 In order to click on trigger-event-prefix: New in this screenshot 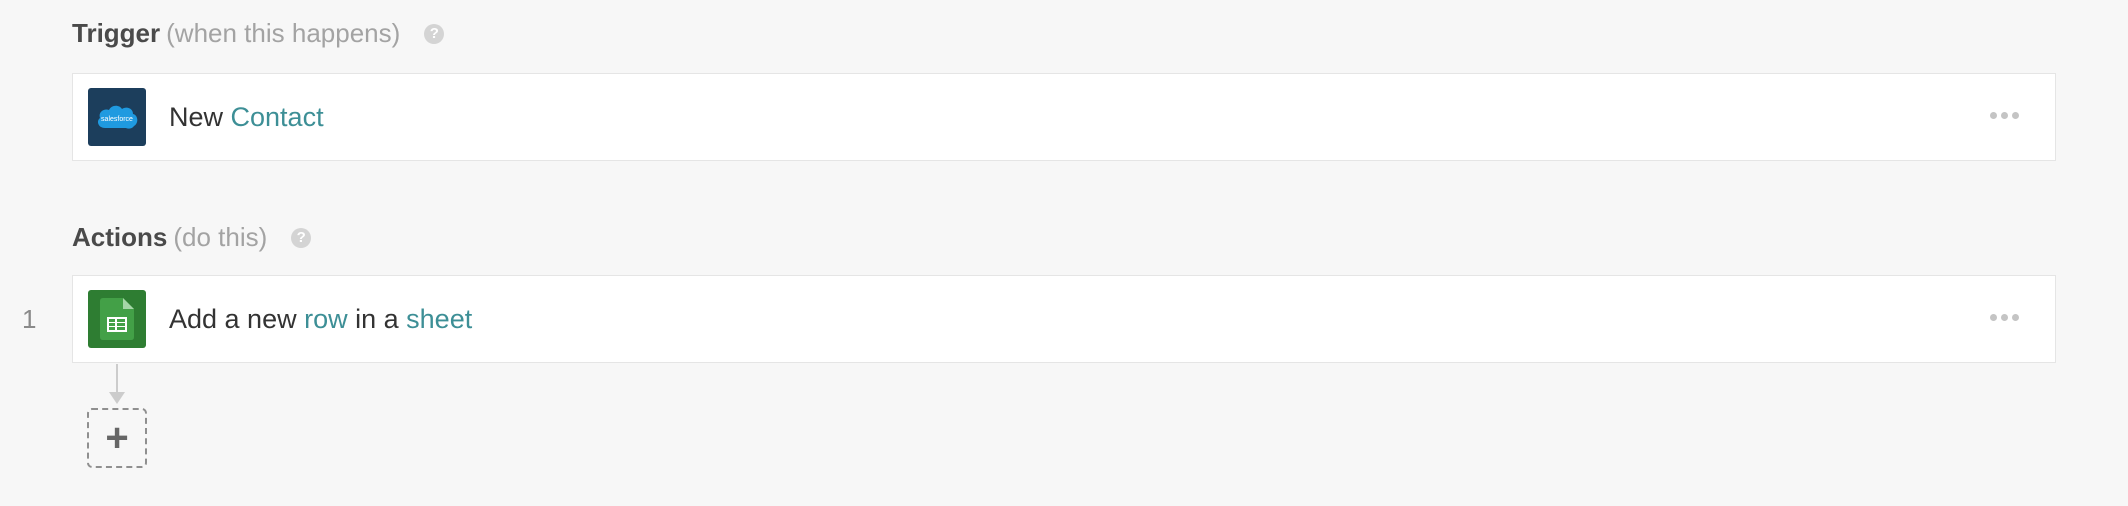, I will do `click(200, 116)`.